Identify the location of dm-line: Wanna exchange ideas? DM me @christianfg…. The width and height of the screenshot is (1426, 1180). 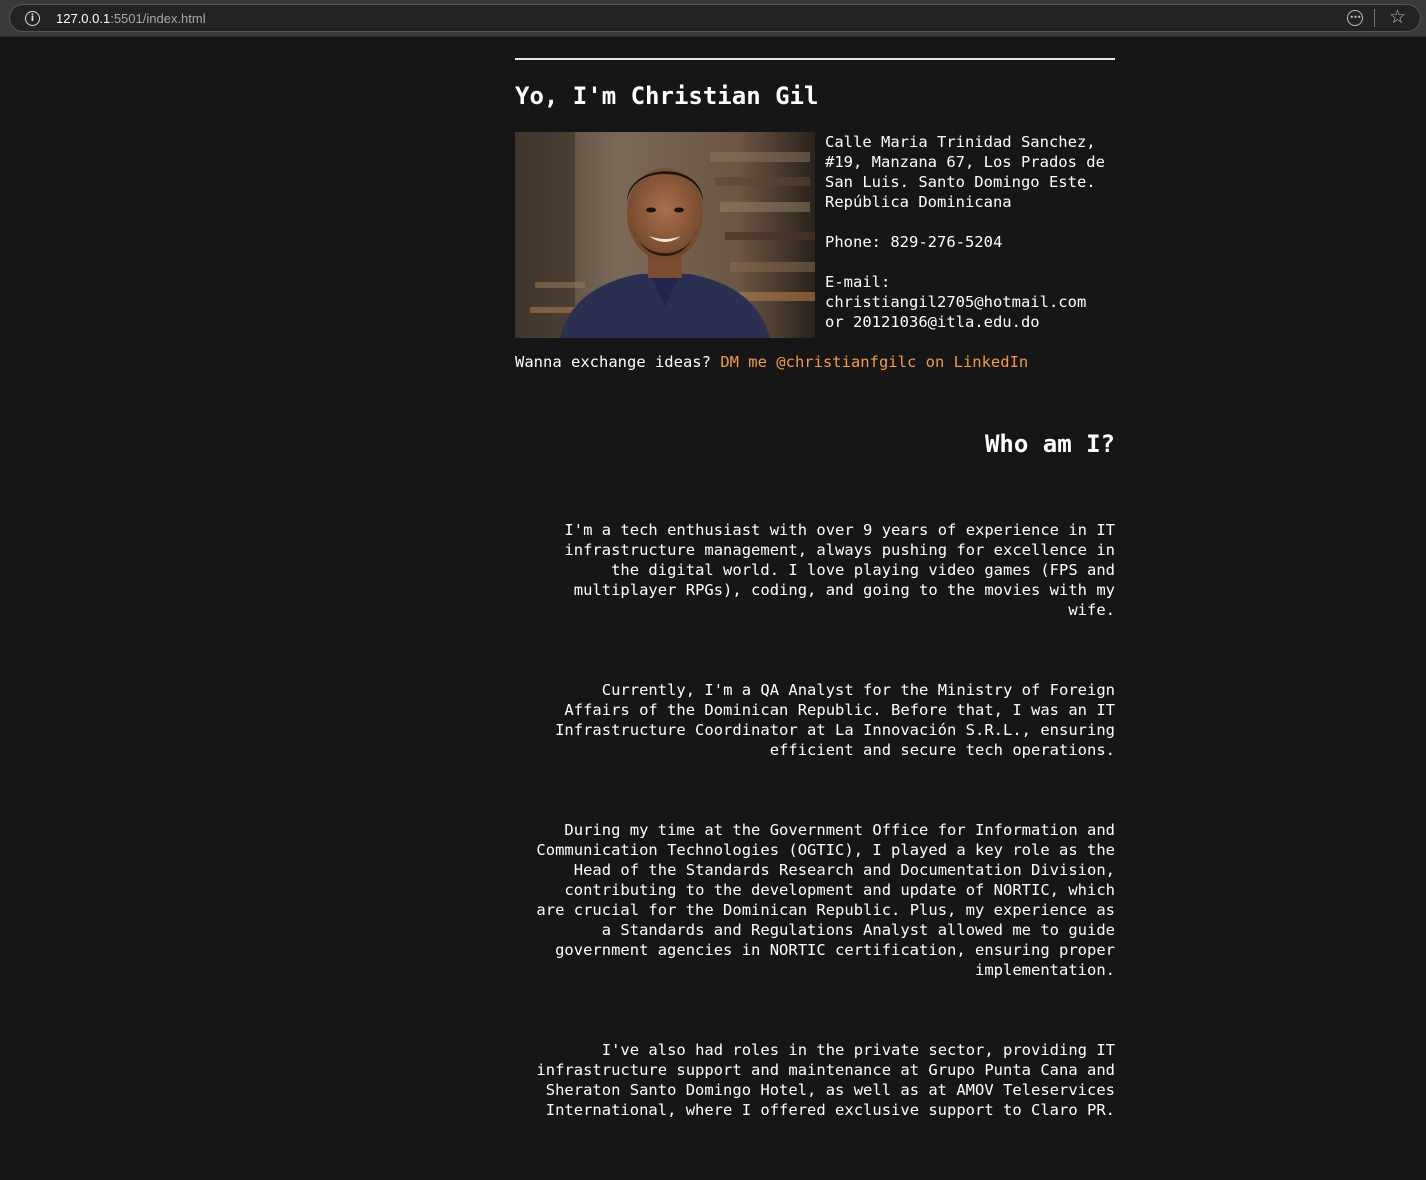
(825, 362).